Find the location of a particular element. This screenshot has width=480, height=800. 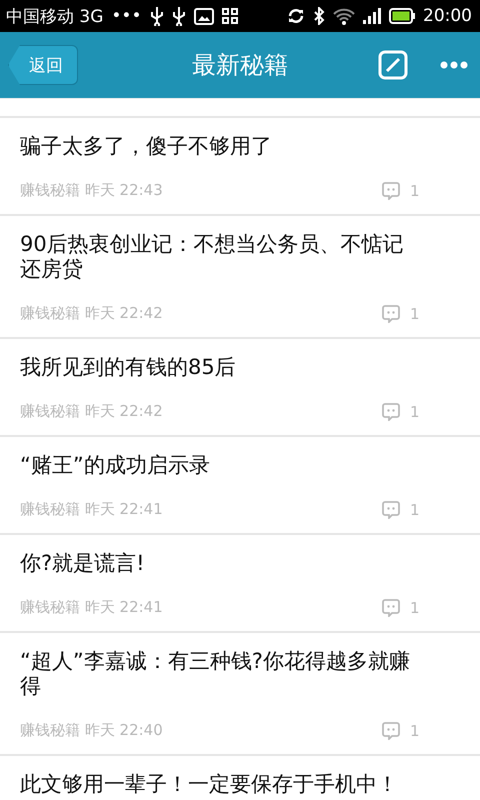

carrier-text: 中国移动 3G is located at coordinates (55, 17).